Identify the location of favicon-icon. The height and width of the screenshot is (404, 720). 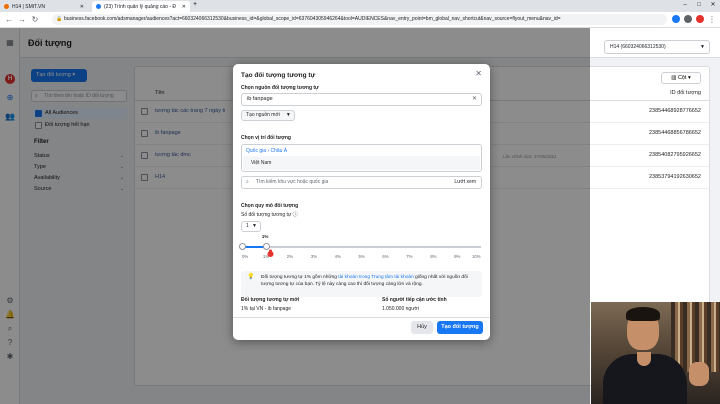
(6, 6).